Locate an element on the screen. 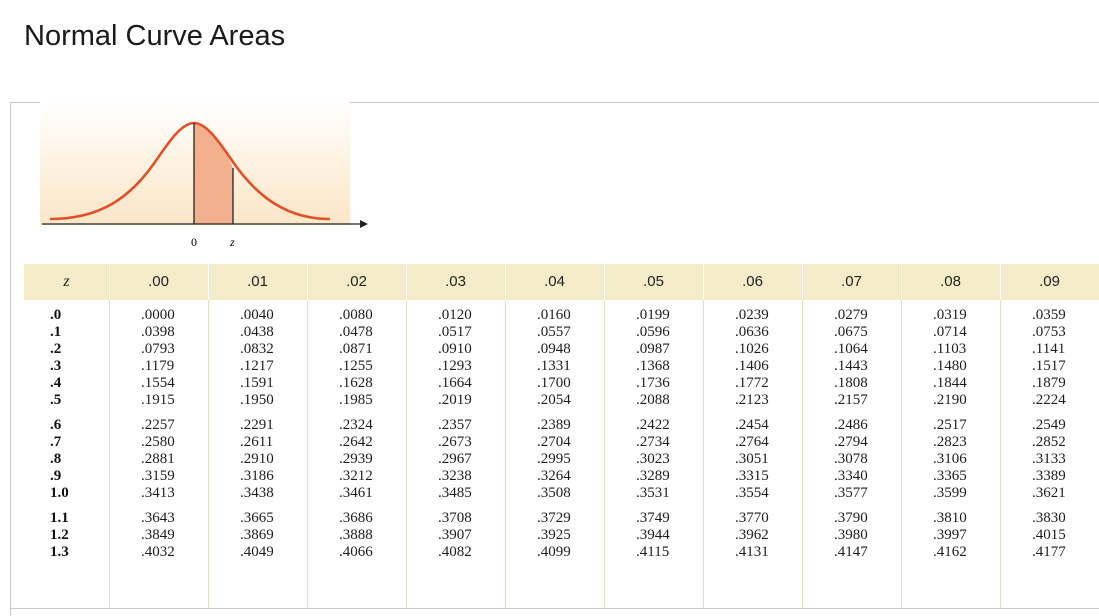 The width and height of the screenshot is (1099, 616). table-cell: .1179 is located at coordinates (158, 366).